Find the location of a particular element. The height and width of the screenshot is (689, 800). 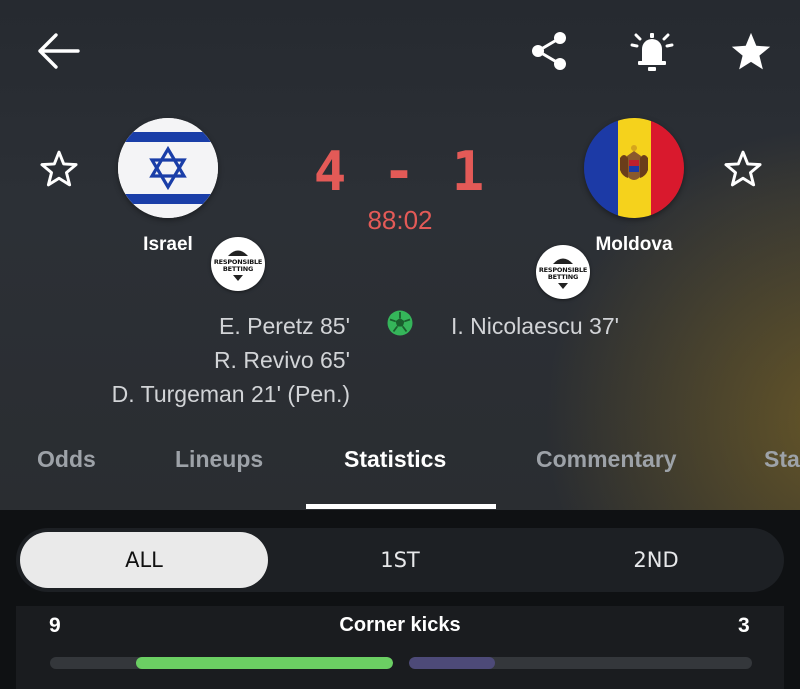

stat-home-value: 9 is located at coordinates (55, 625).